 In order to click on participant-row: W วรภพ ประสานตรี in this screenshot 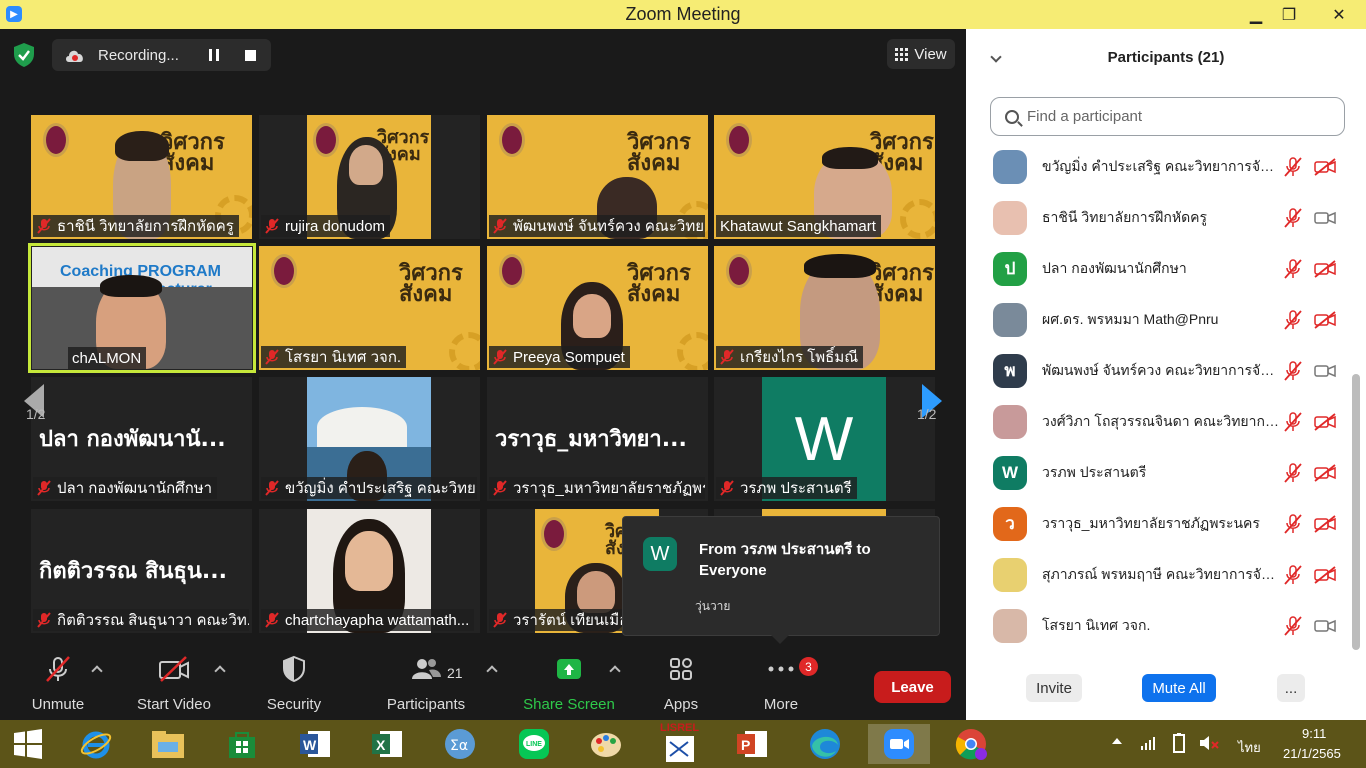, I will do `click(1158, 472)`.